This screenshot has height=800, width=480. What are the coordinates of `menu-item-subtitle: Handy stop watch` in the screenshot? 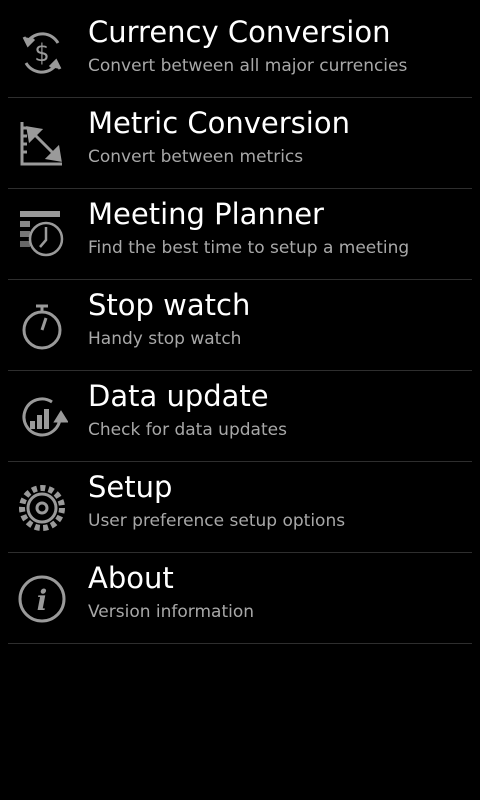 It's located at (165, 339).